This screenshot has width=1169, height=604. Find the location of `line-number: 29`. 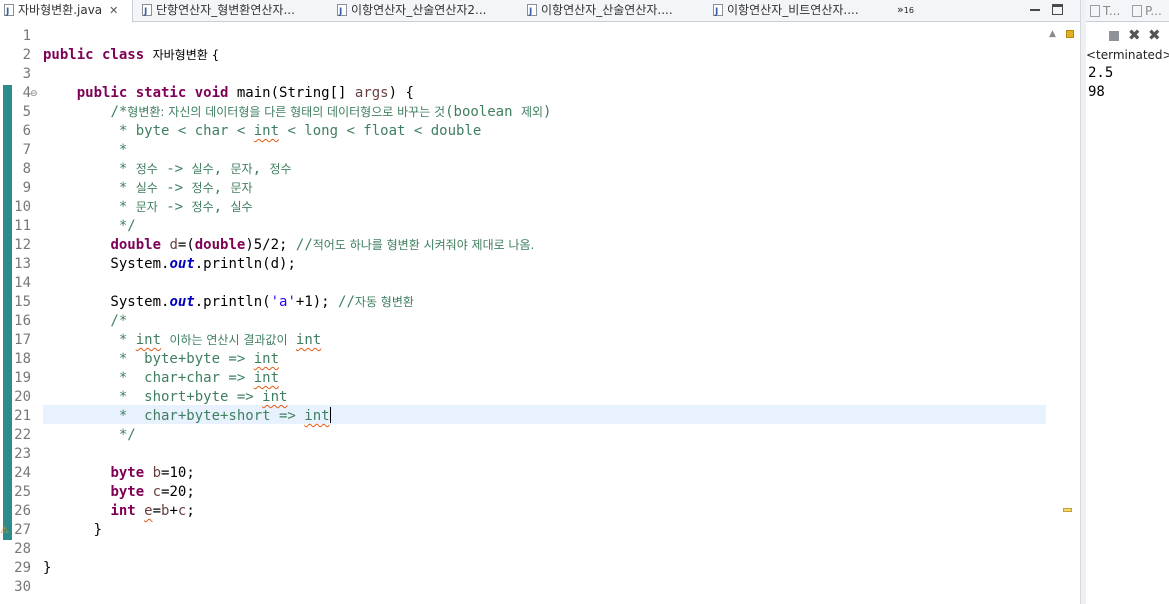

line-number: 29 is located at coordinates (22, 568).